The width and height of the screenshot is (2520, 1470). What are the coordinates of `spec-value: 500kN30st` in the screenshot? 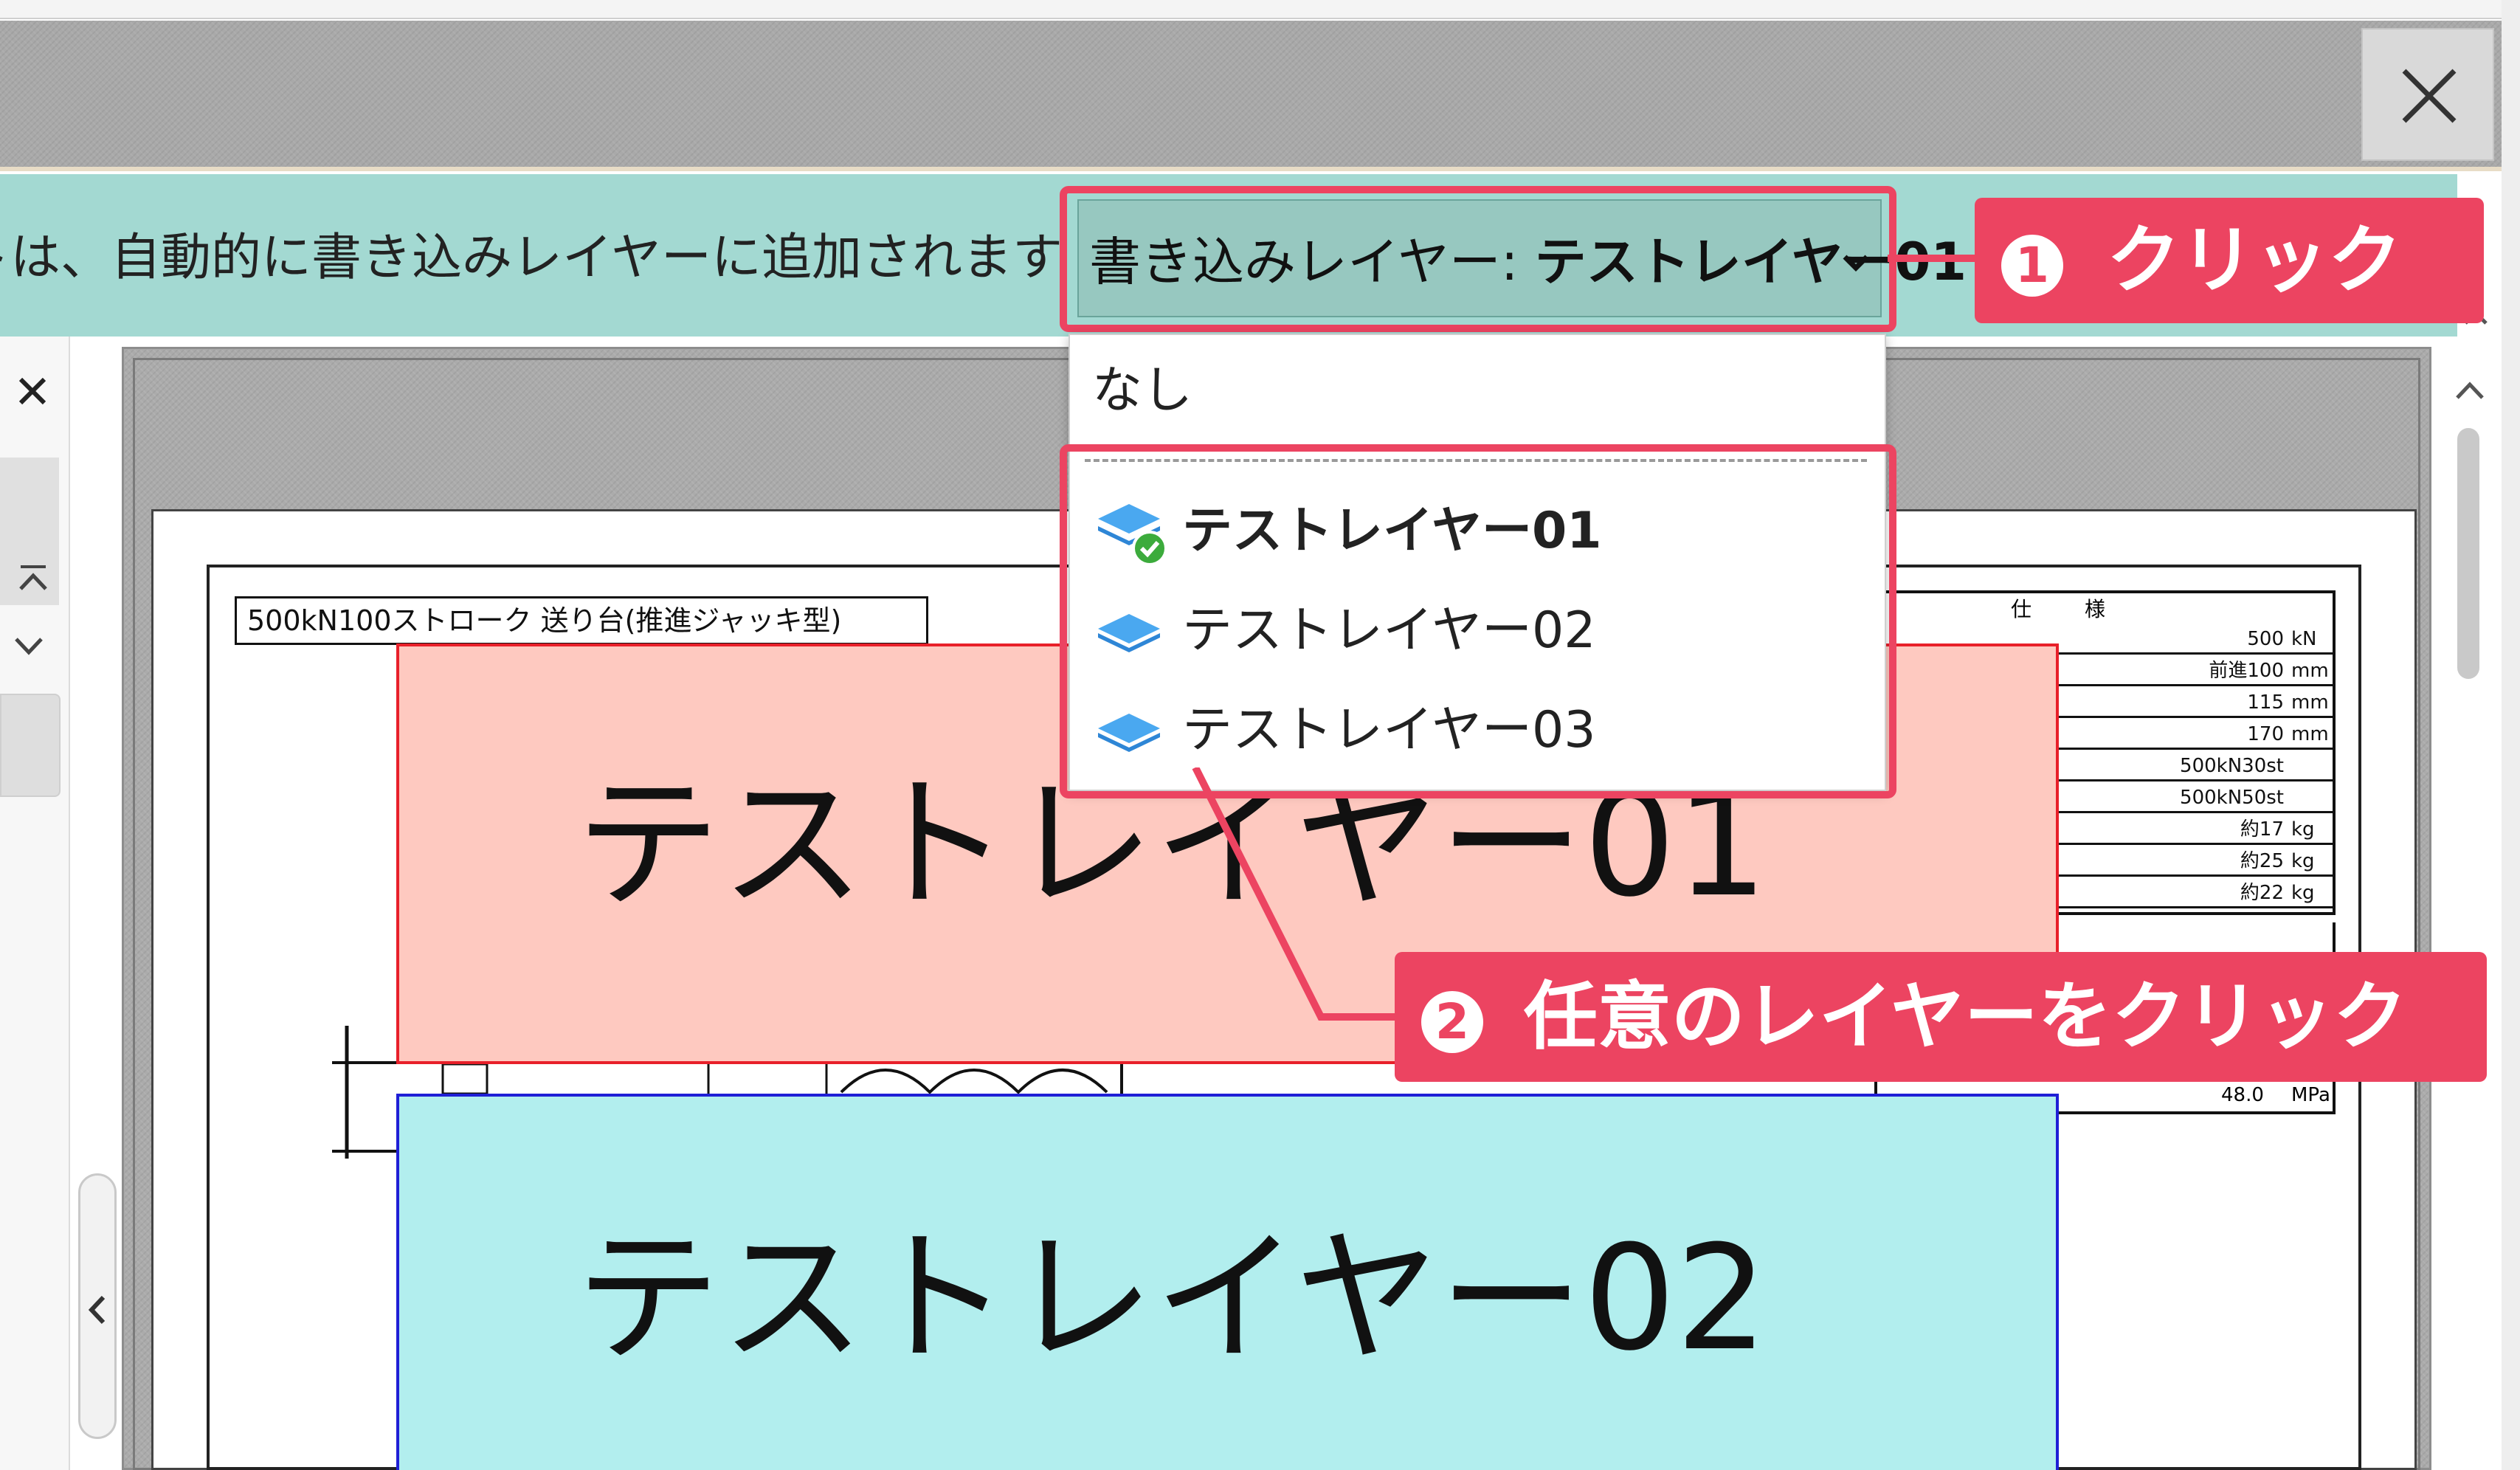 It's located at (2232, 766).